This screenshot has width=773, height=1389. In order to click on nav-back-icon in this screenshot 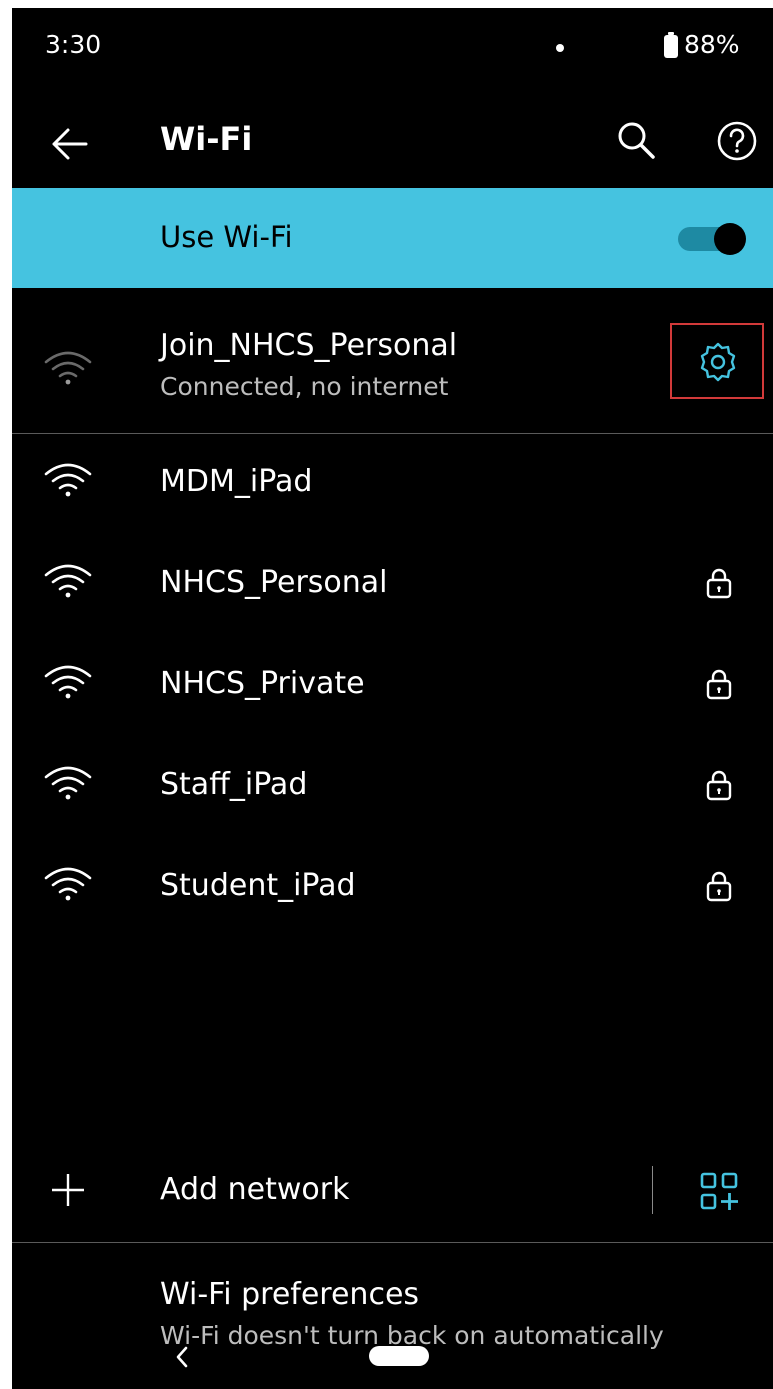, I will do `click(182, 1357)`.